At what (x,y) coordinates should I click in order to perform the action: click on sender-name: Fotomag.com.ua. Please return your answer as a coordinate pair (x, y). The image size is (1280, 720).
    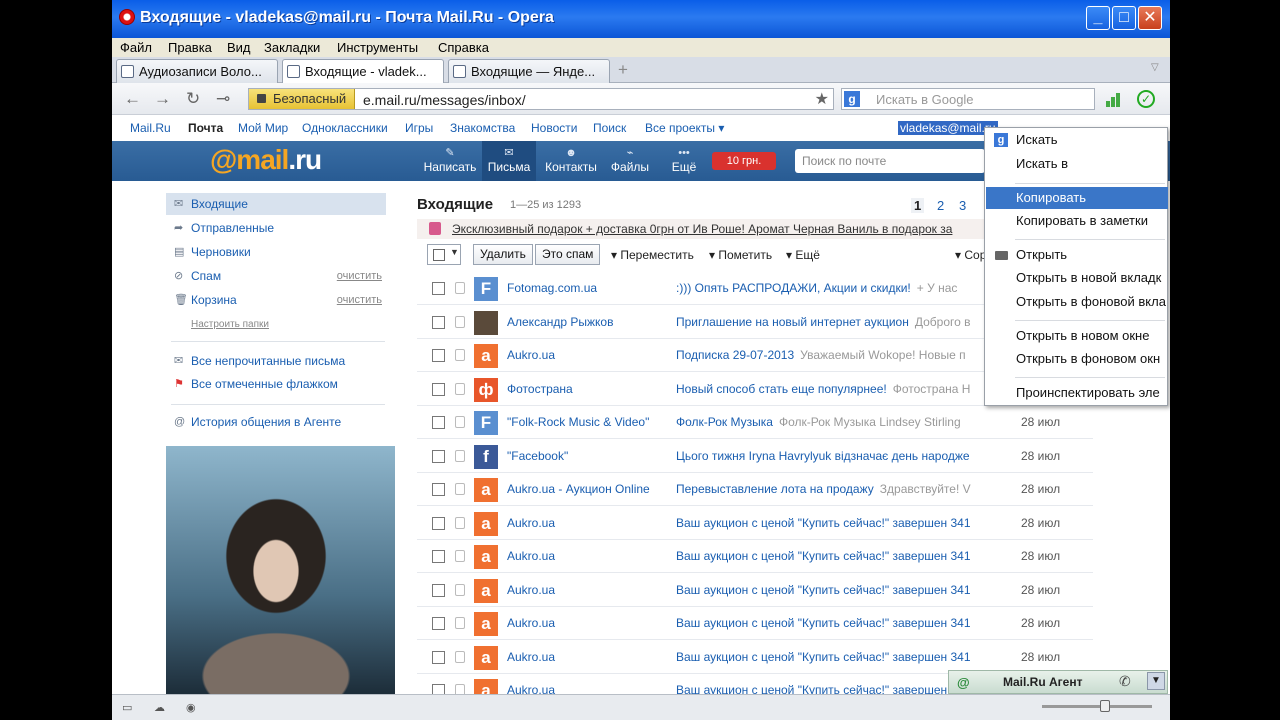
    Looking at the image, I should click on (552, 288).